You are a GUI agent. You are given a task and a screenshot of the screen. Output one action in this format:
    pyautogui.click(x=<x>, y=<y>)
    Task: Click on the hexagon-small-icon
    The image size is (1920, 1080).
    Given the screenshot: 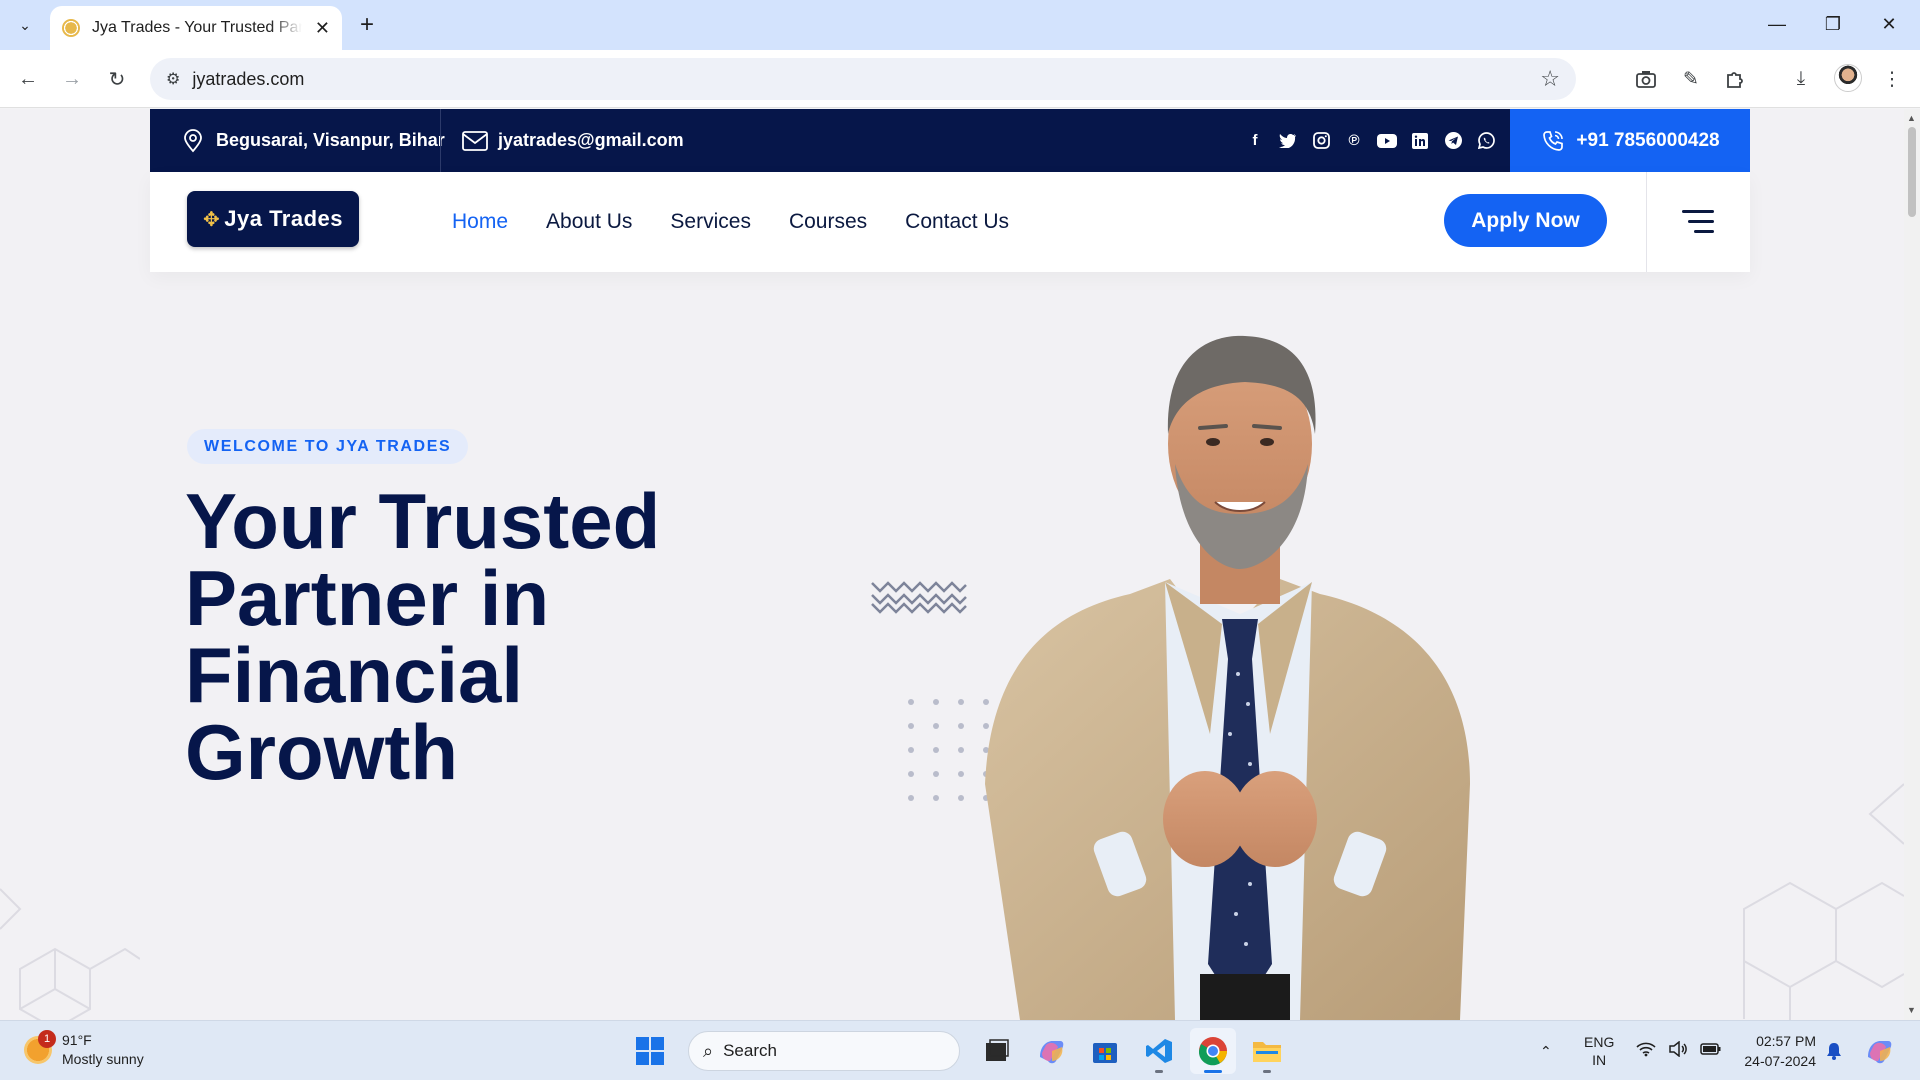 What is the action you would take?
    pyautogui.click(x=1886, y=814)
    